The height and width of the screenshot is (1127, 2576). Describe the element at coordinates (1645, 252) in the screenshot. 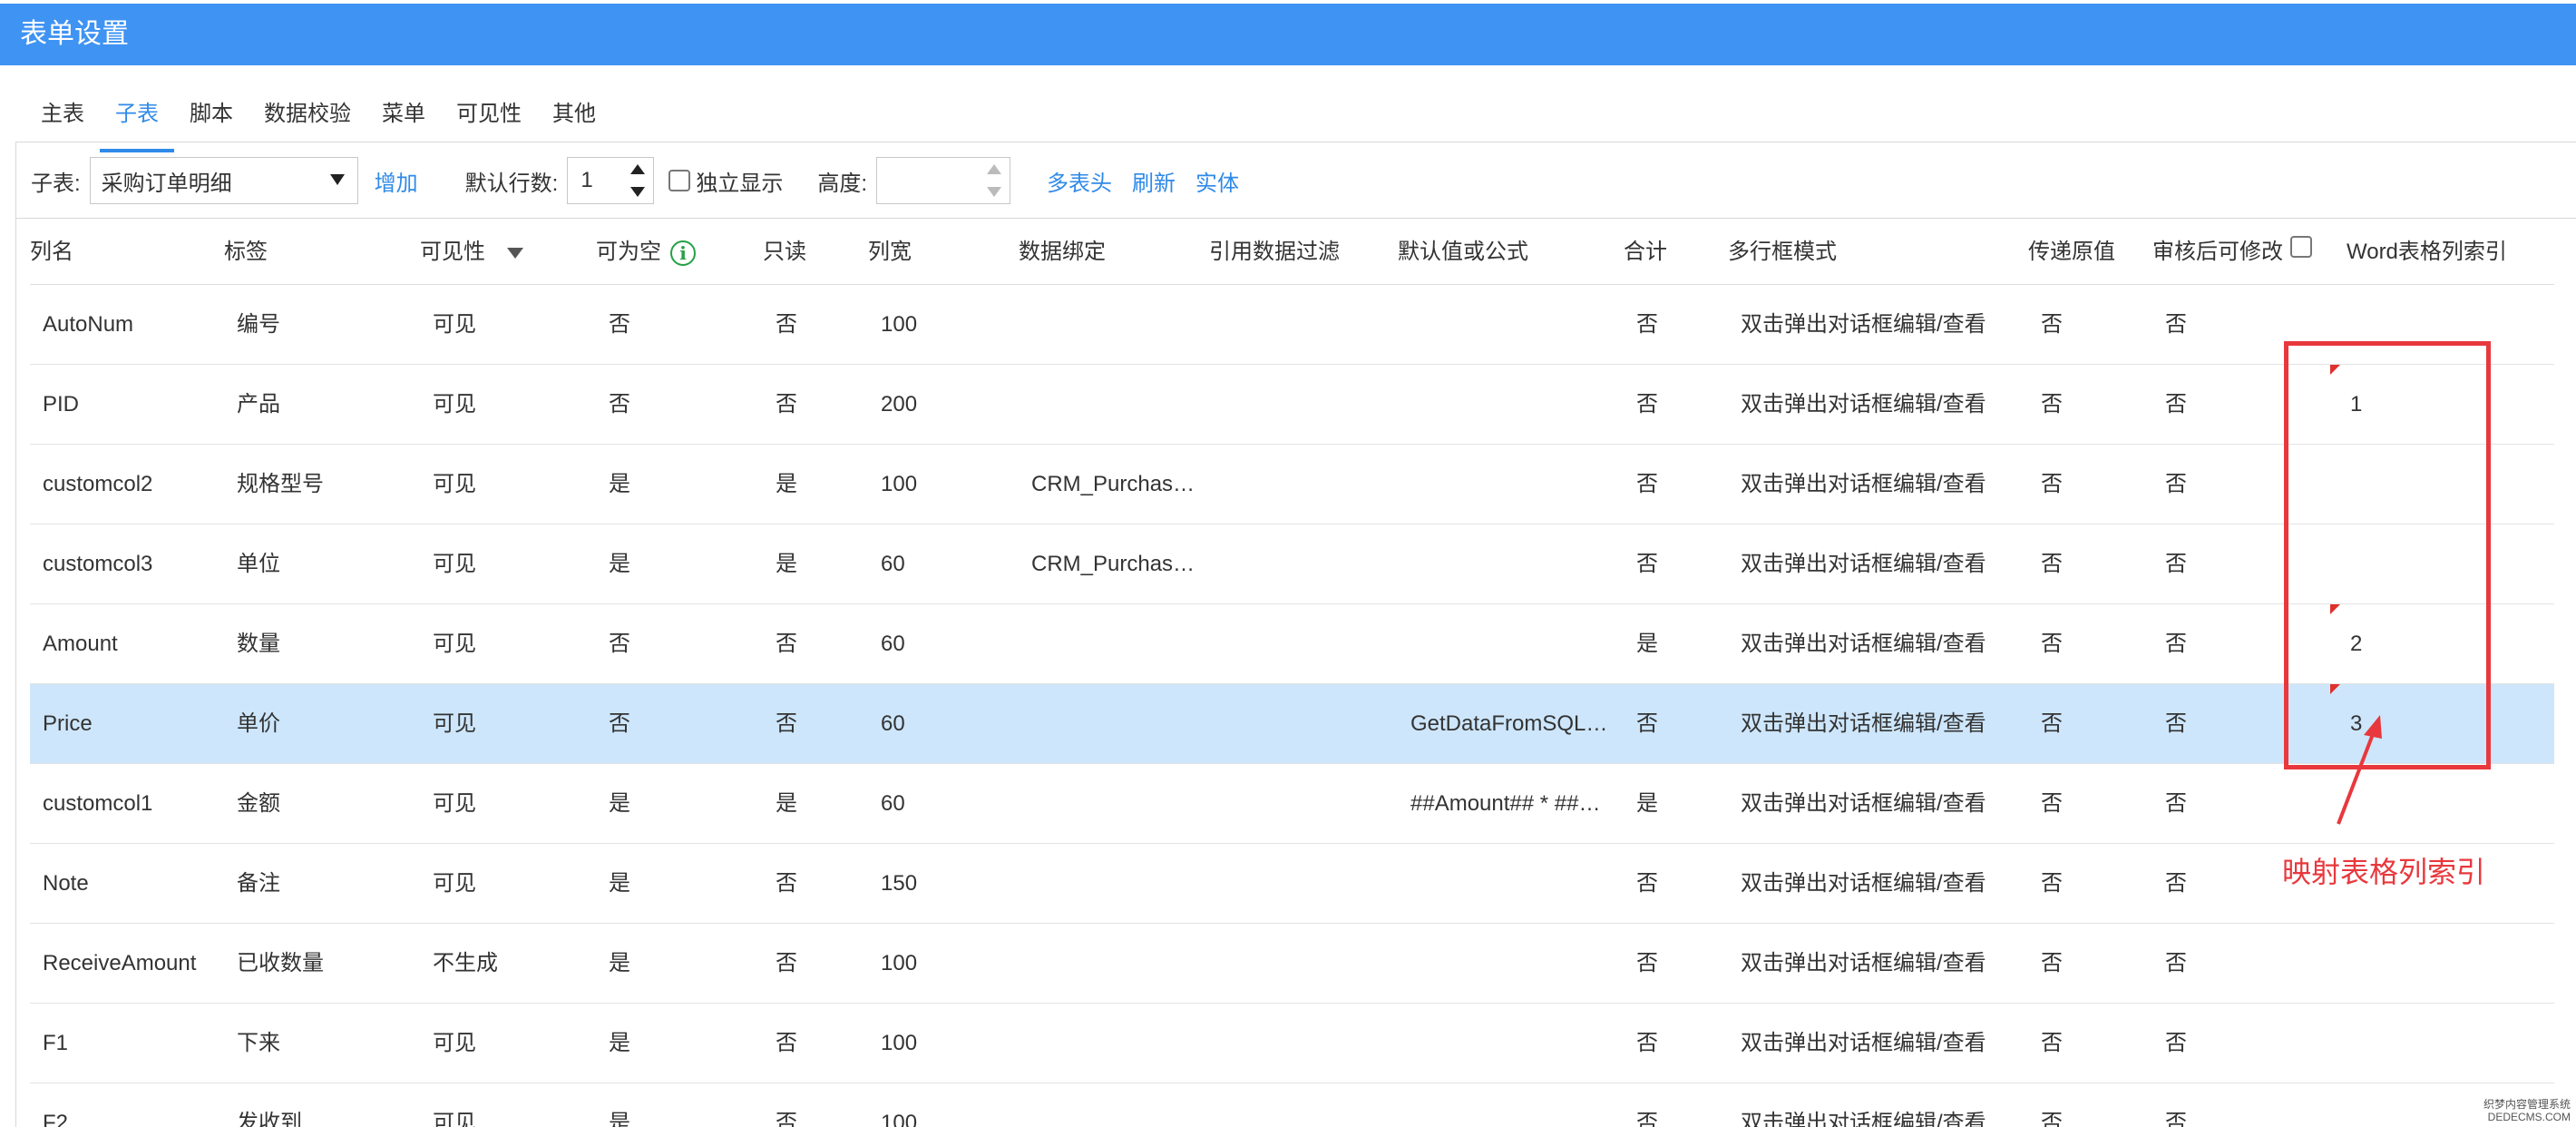

I see `header-col-sum: 合计` at that location.